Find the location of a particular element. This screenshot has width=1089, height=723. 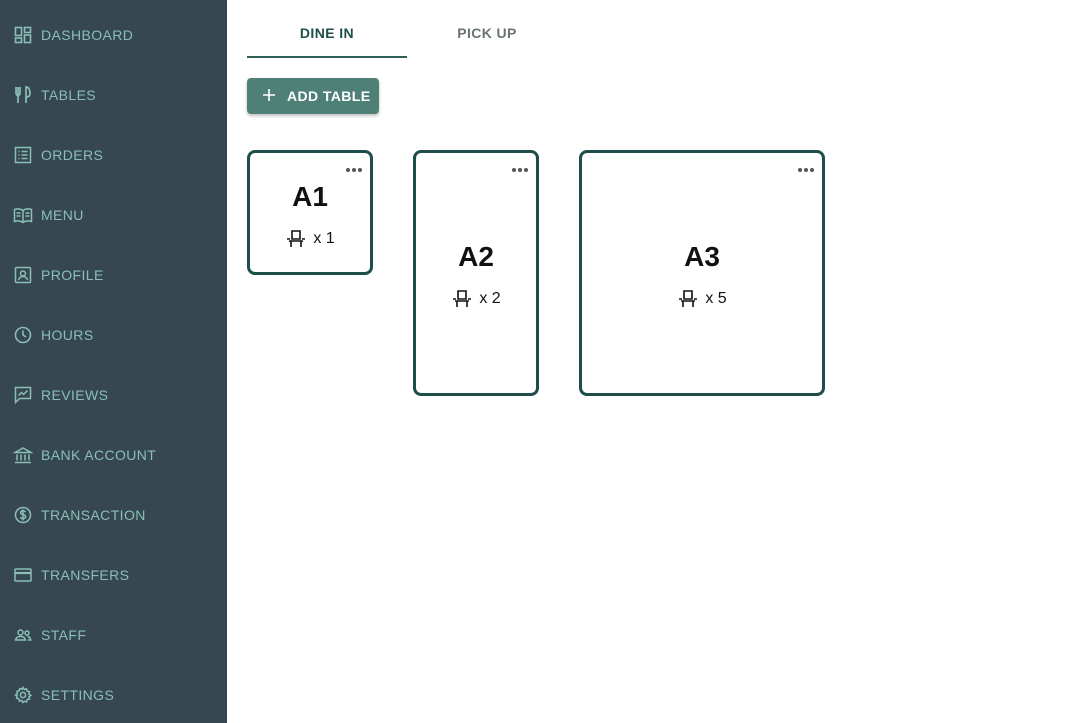

sidebar-item-label: HOURS is located at coordinates (67, 335).